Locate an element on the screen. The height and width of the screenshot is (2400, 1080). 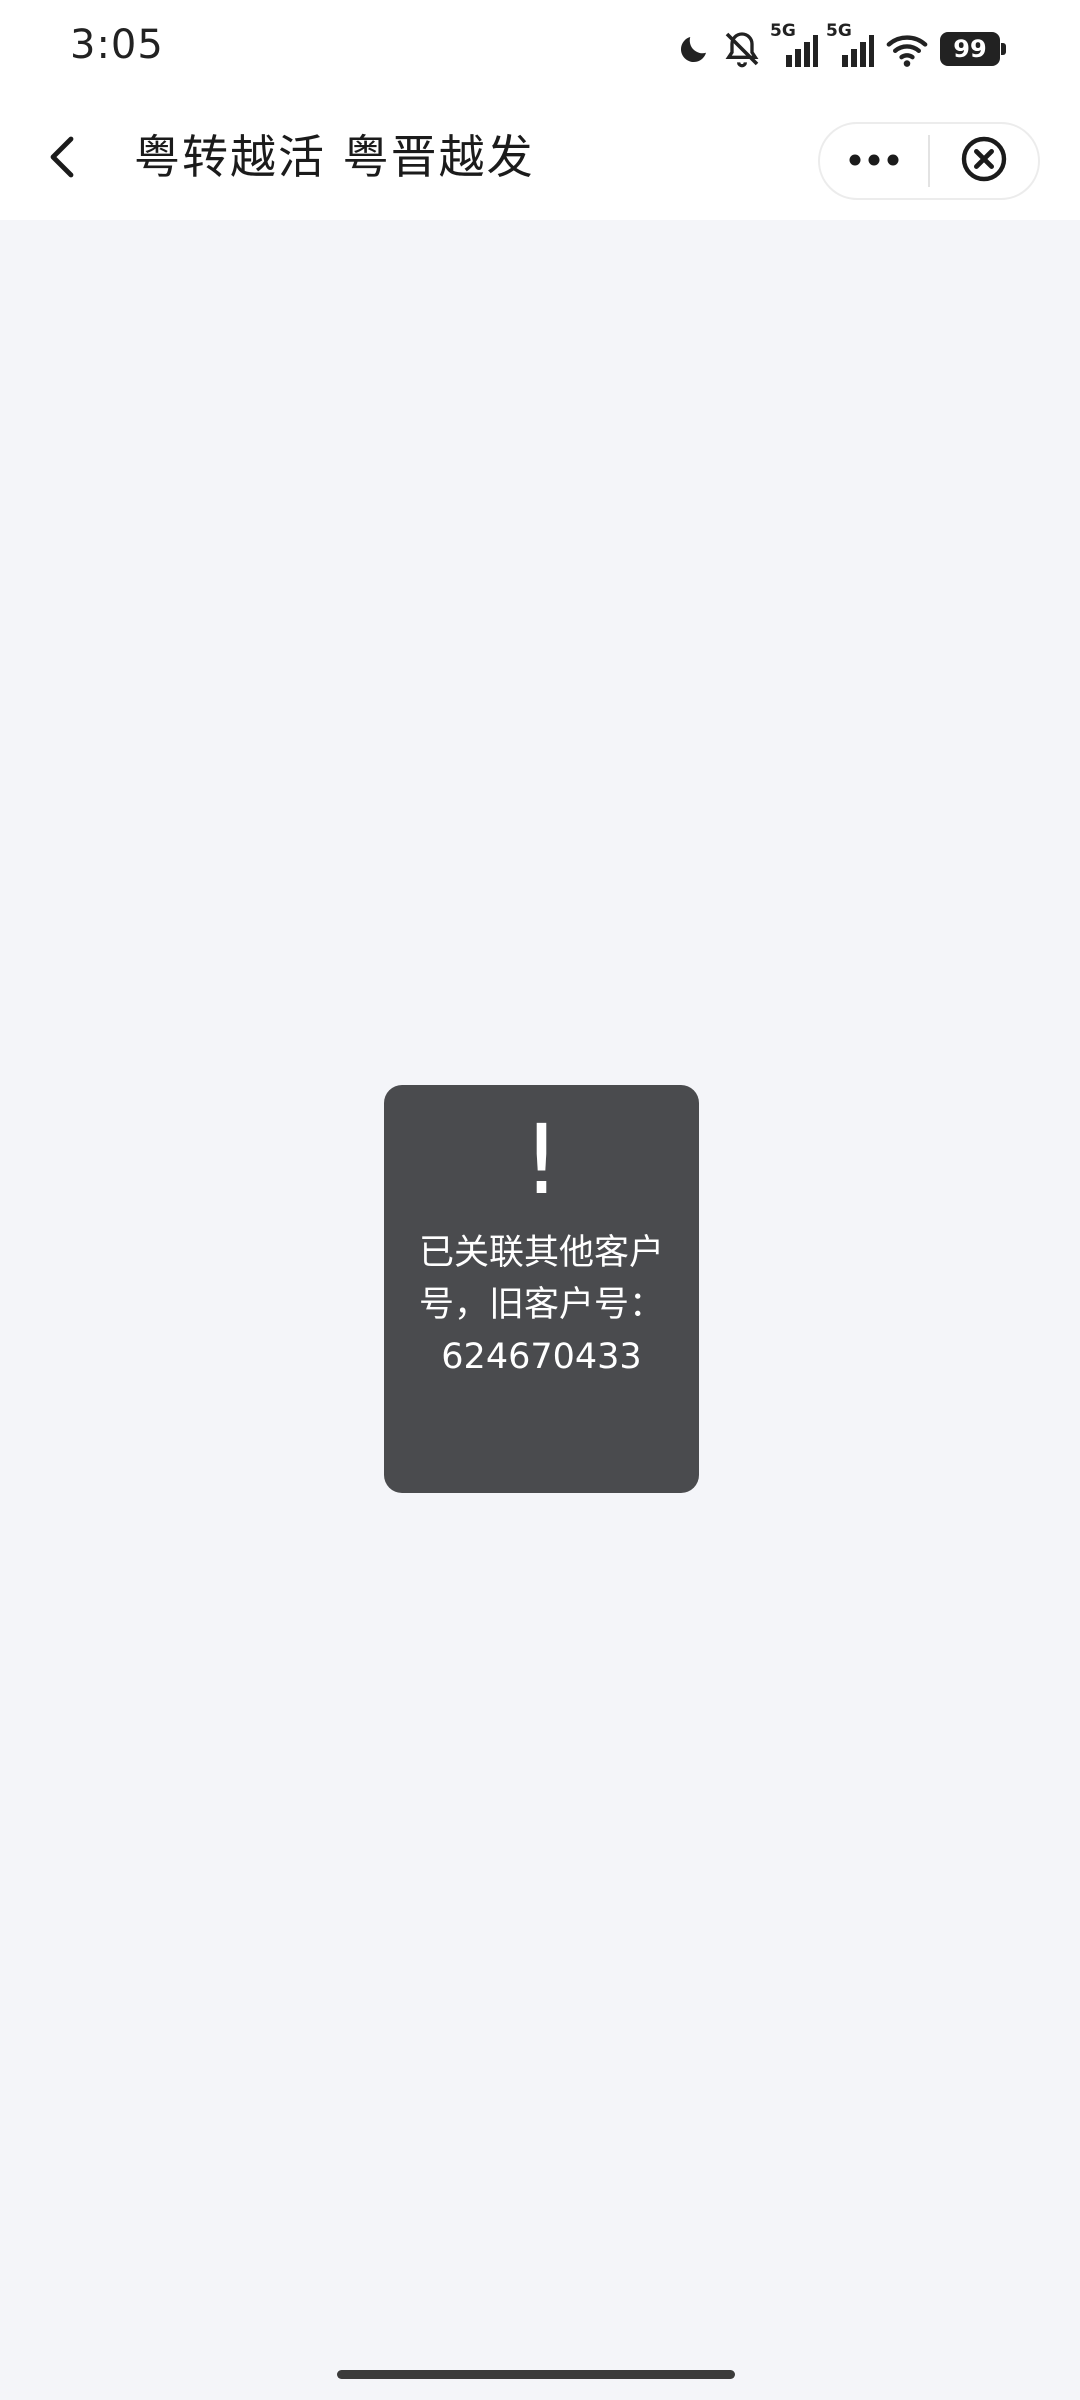
nav-bar: 粤转越活 粤晋越发 is located at coordinates (540, 160).